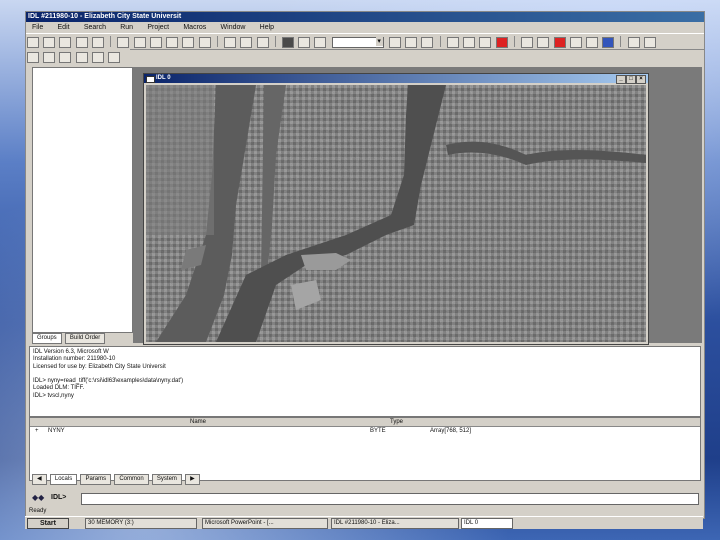 The width and height of the screenshot is (720, 540). What do you see at coordinates (575, 42) in the screenshot?
I see `view-icon` at bounding box center [575, 42].